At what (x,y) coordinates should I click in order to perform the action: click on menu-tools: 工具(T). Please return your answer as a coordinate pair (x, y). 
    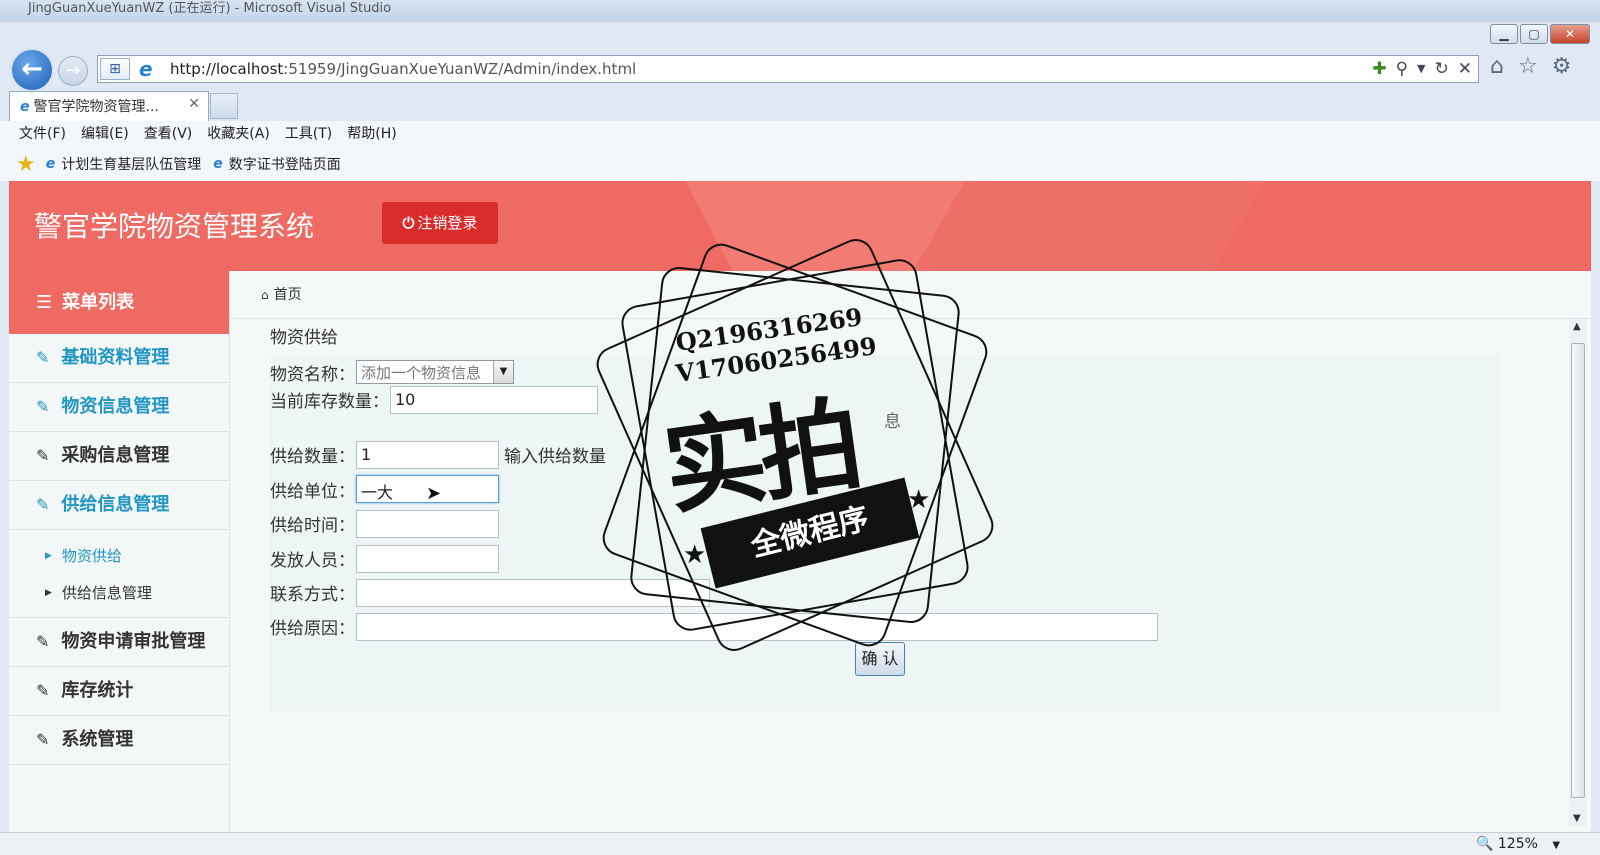
    Looking at the image, I should click on (308, 134).